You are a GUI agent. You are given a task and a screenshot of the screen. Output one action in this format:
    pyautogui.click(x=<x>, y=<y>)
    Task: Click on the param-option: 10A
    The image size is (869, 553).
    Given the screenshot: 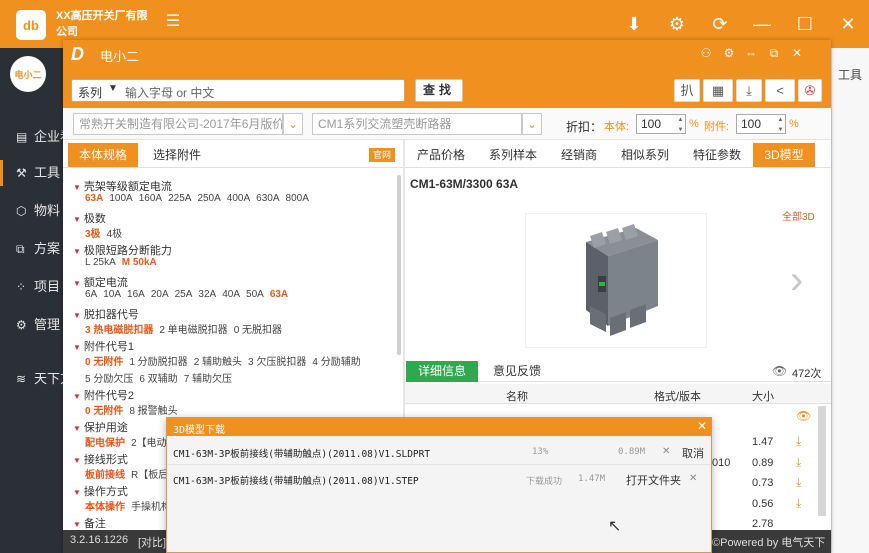 What is the action you would take?
    pyautogui.click(x=112, y=294)
    